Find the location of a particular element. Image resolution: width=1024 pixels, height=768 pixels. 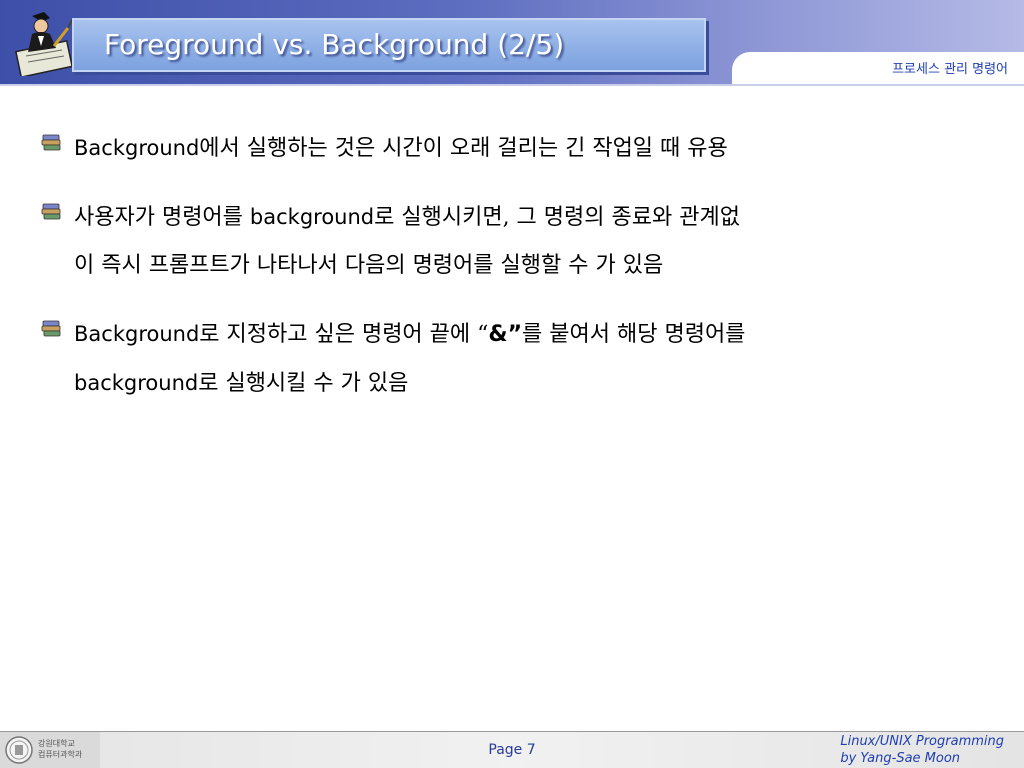

title-box: Foreground vs. Background (2/5) is located at coordinates (389, 45).